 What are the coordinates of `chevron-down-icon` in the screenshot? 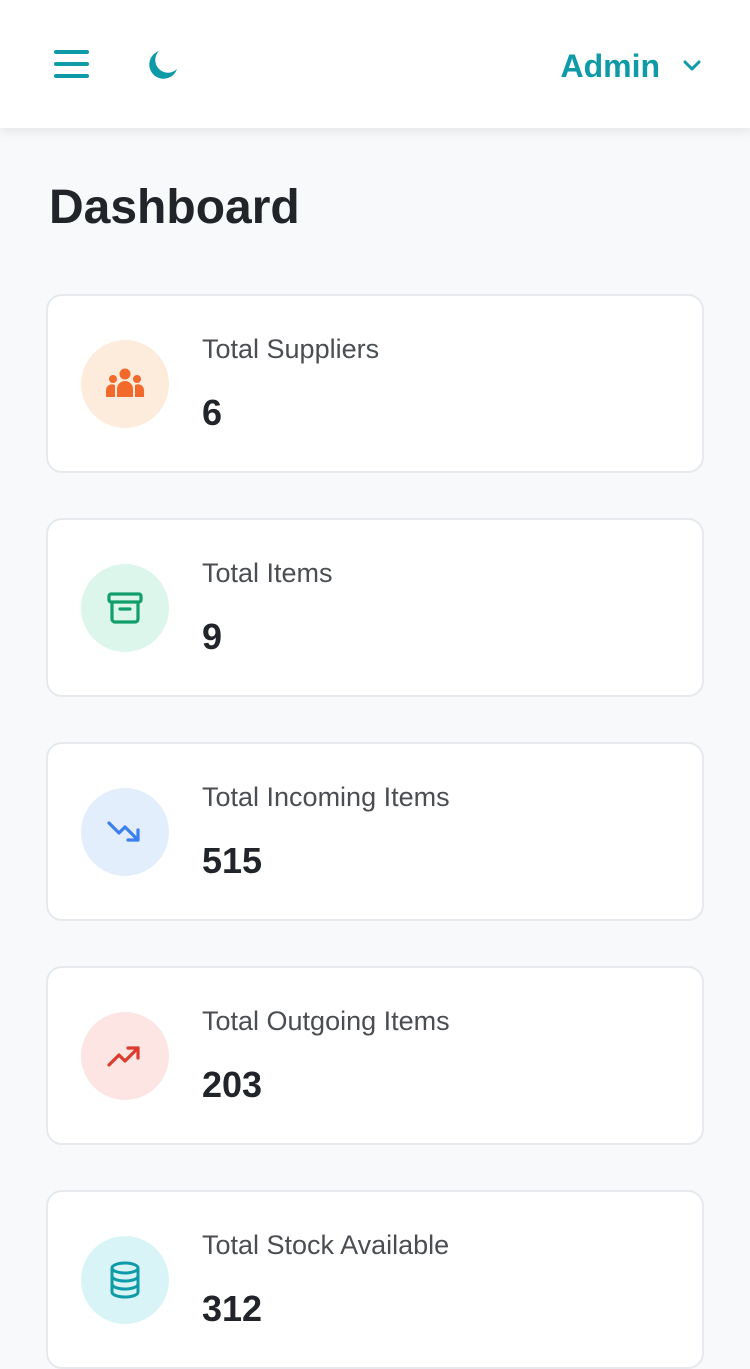 It's located at (692, 65).